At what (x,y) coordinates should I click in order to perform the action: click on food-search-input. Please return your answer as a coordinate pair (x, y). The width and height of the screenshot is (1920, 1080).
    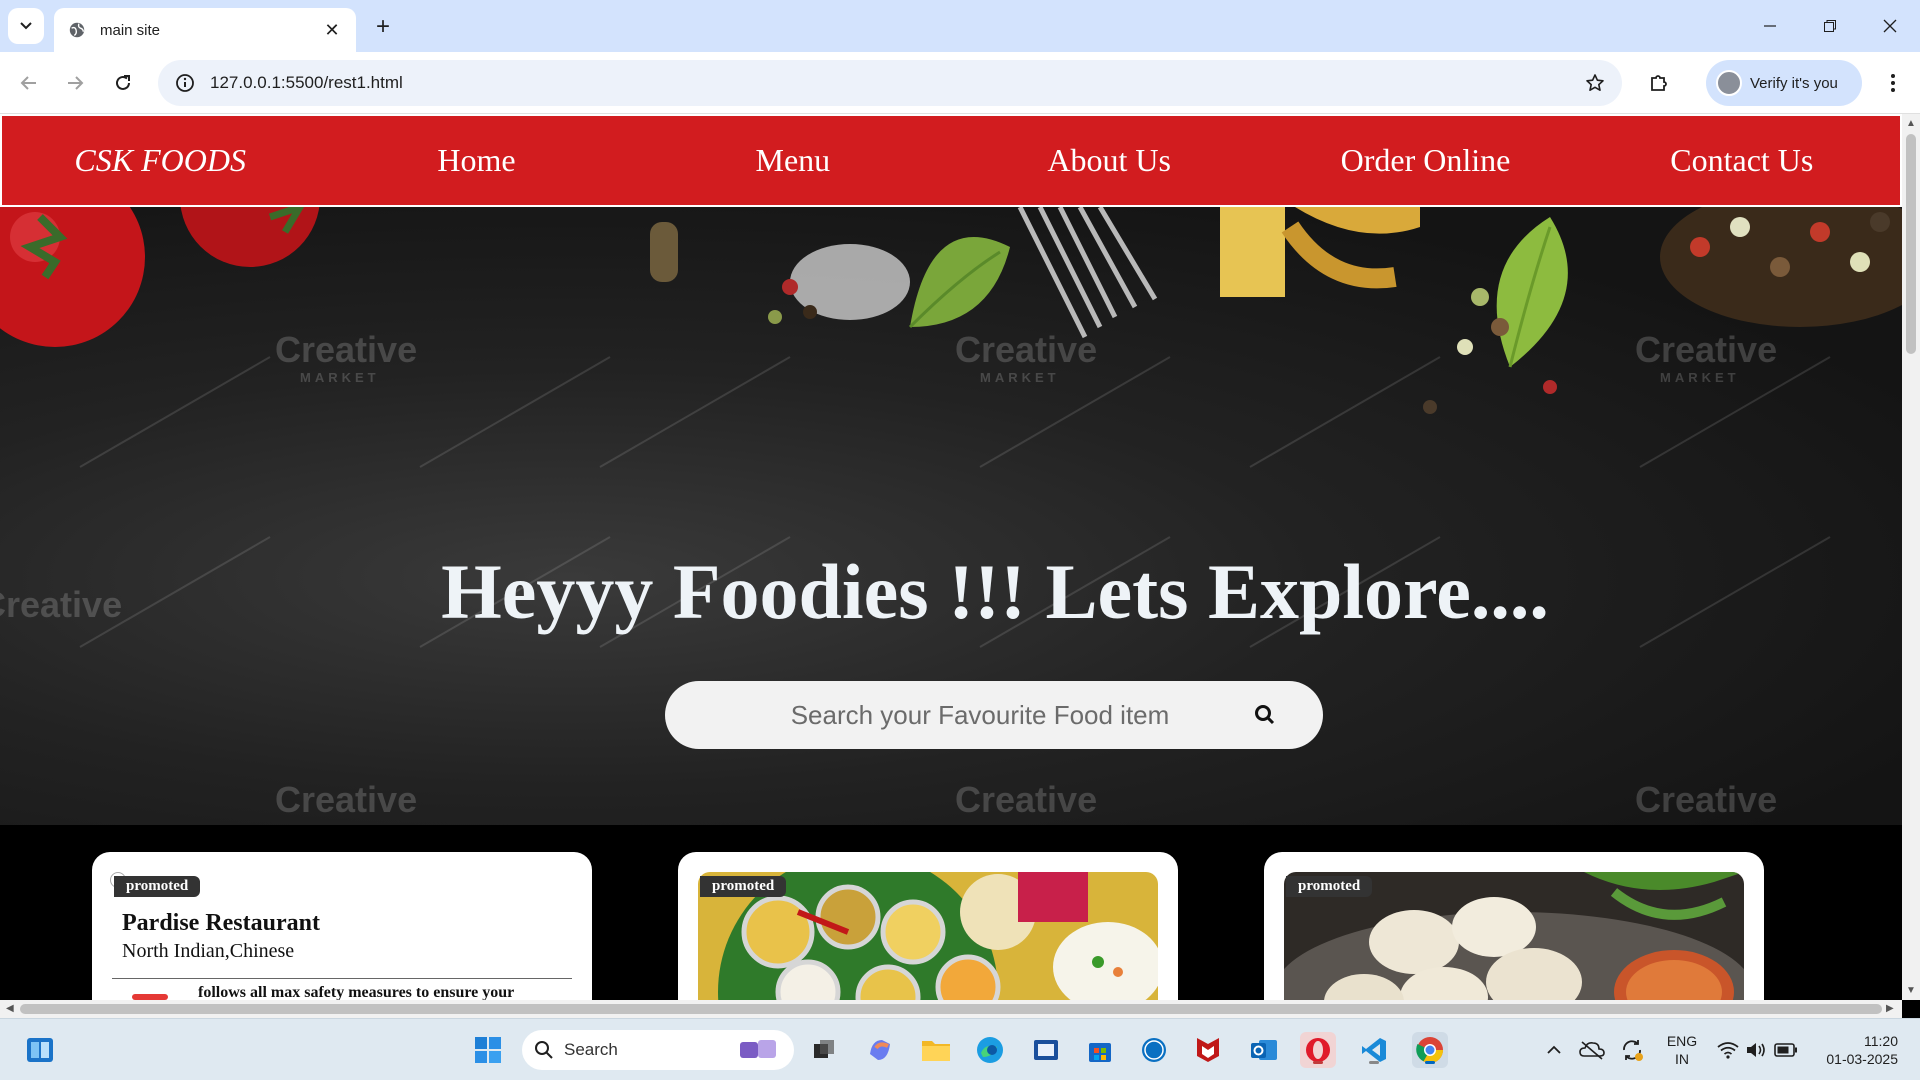
    Looking at the image, I should click on (950, 715).